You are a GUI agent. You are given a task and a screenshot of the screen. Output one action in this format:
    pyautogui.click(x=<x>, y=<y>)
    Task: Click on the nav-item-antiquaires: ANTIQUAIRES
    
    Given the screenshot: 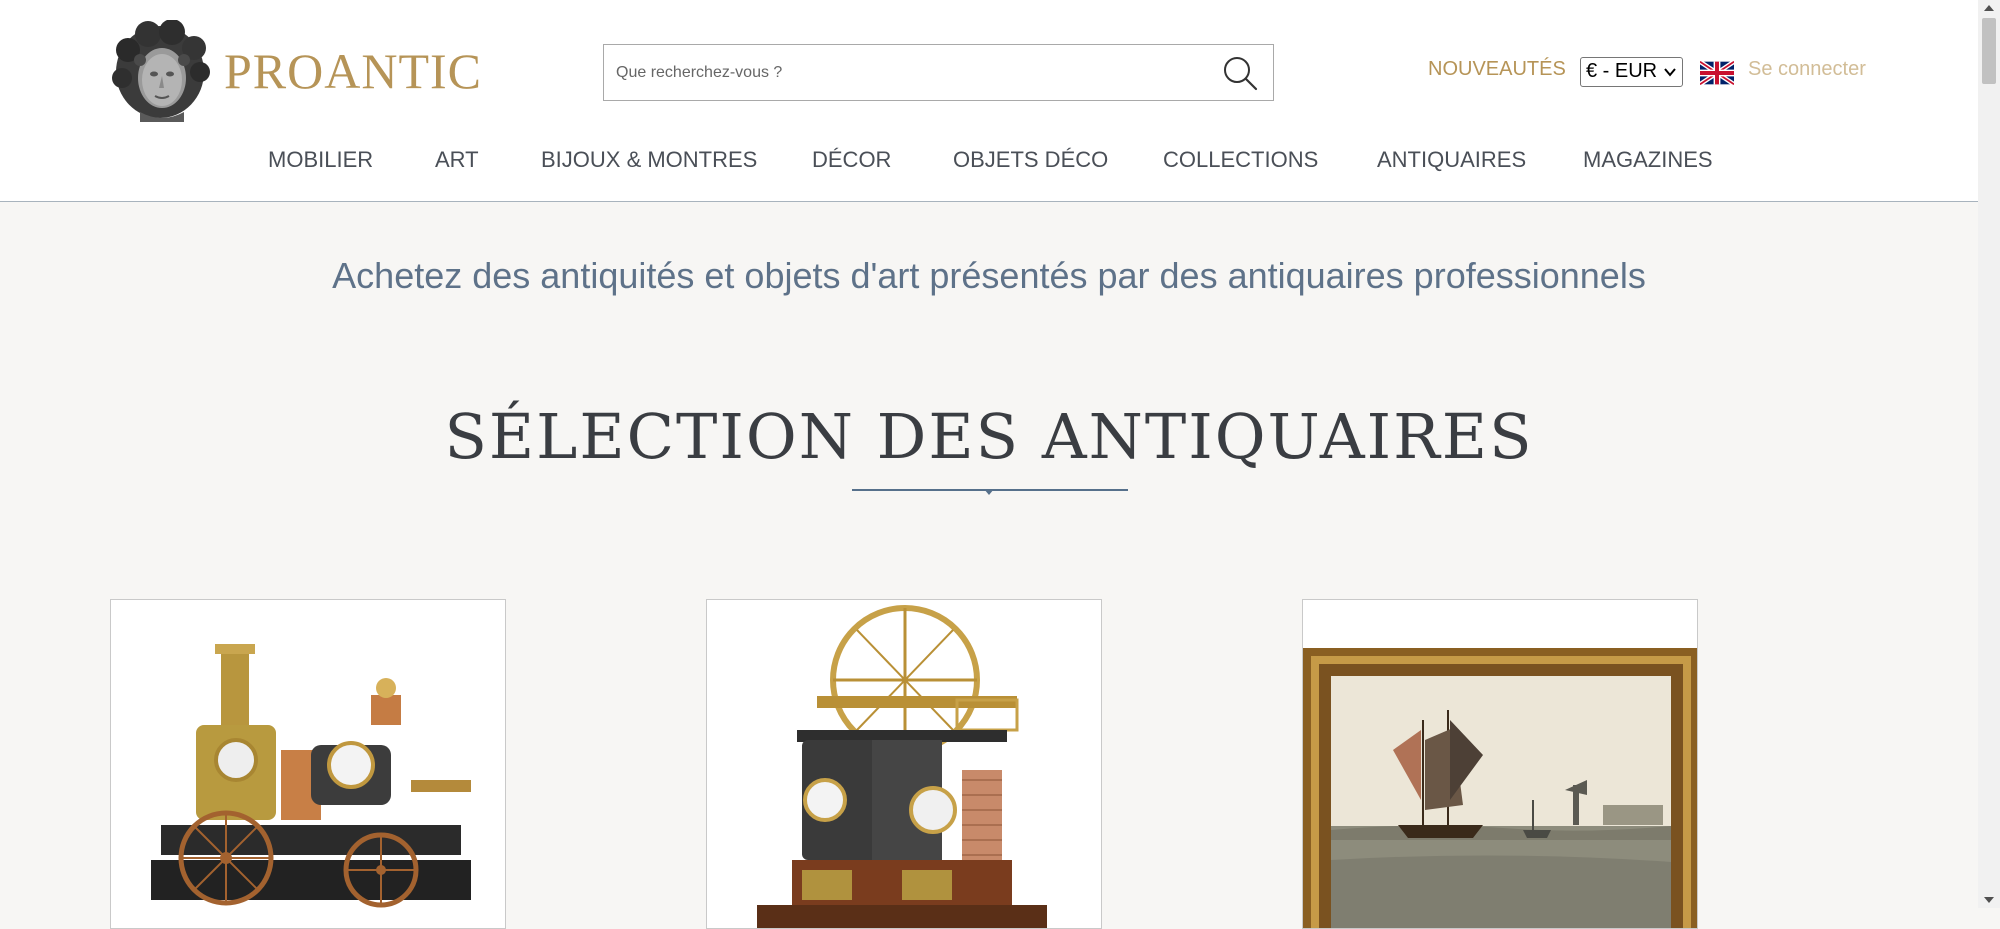 What is the action you would take?
    pyautogui.click(x=1451, y=160)
    